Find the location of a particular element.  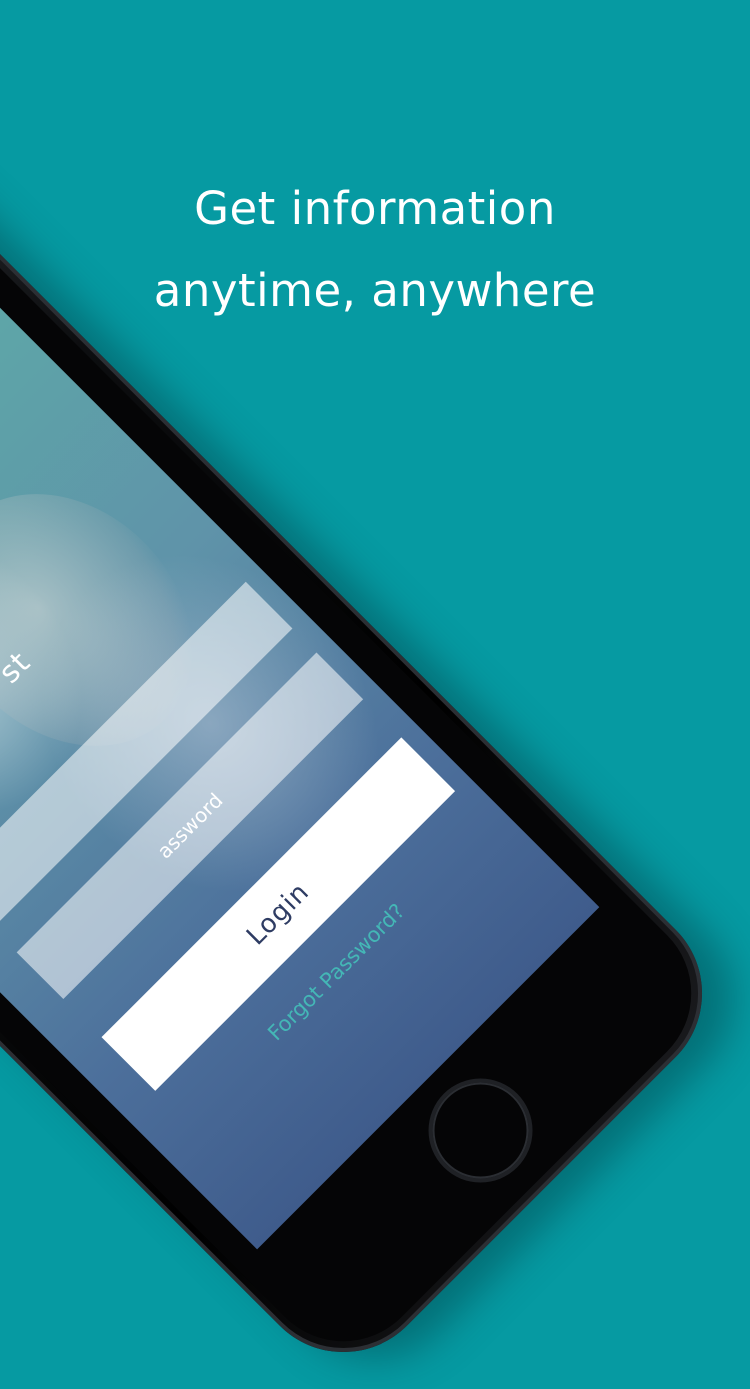

marketing-headline: Get information anytime, anywhere is located at coordinates (375, 250).